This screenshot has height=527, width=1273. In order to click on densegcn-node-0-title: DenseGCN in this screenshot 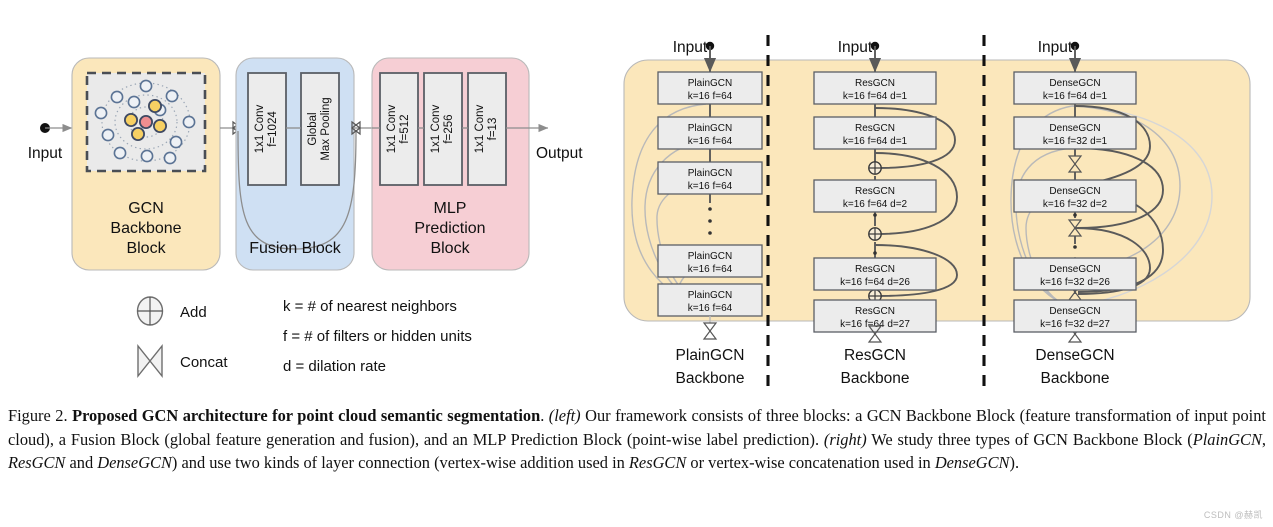, I will do `click(1074, 83)`.